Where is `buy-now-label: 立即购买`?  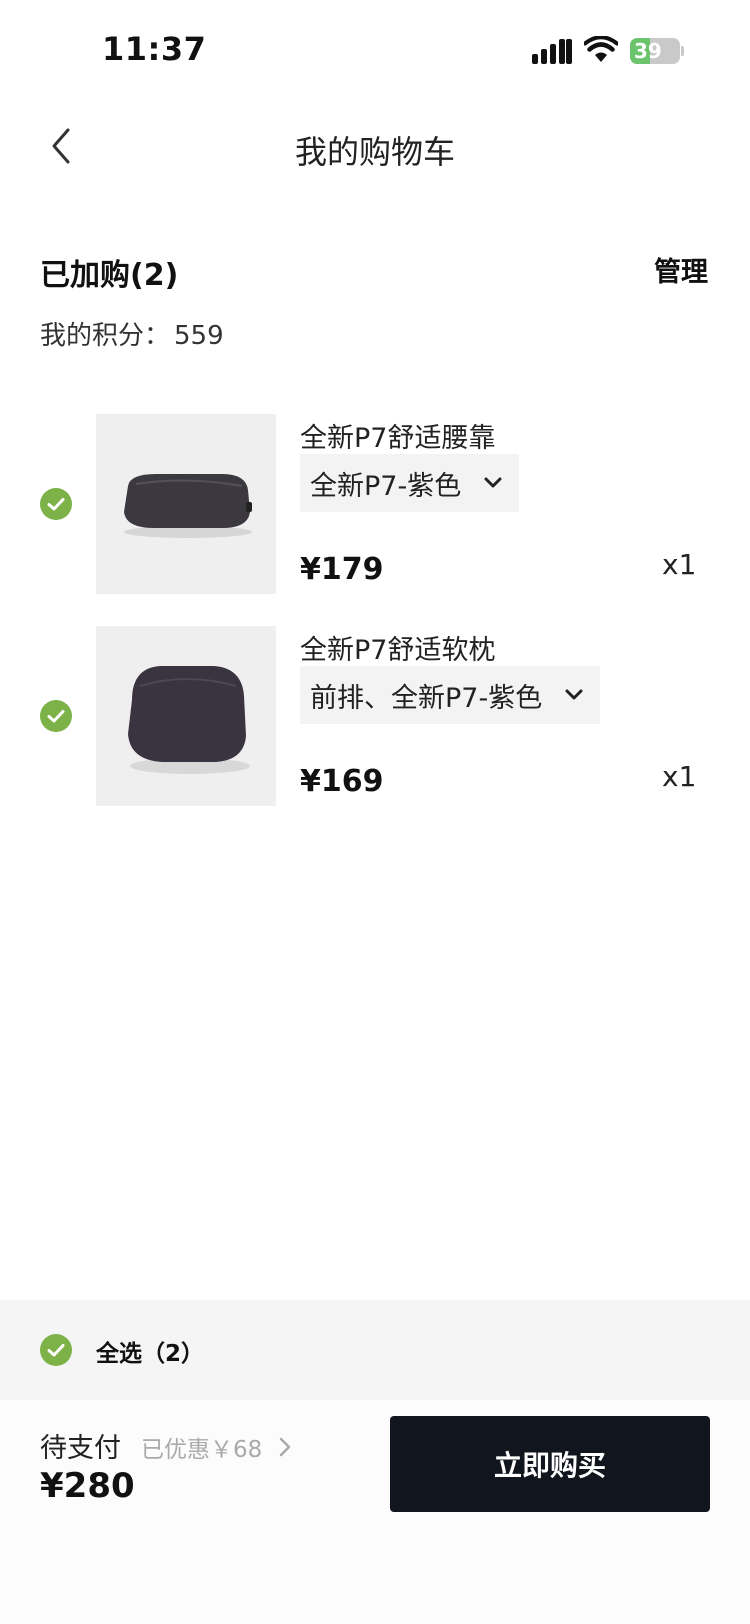
buy-now-label: 立即购买 is located at coordinates (549, 1465).